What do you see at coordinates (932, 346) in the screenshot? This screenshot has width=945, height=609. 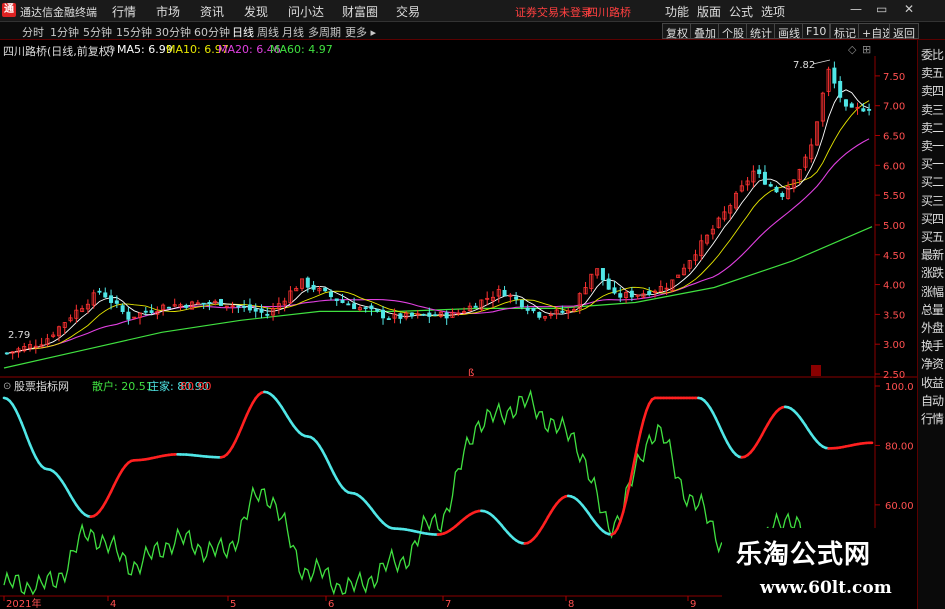 I see `side-item-16: 换手` at bounding box center [932, 346].